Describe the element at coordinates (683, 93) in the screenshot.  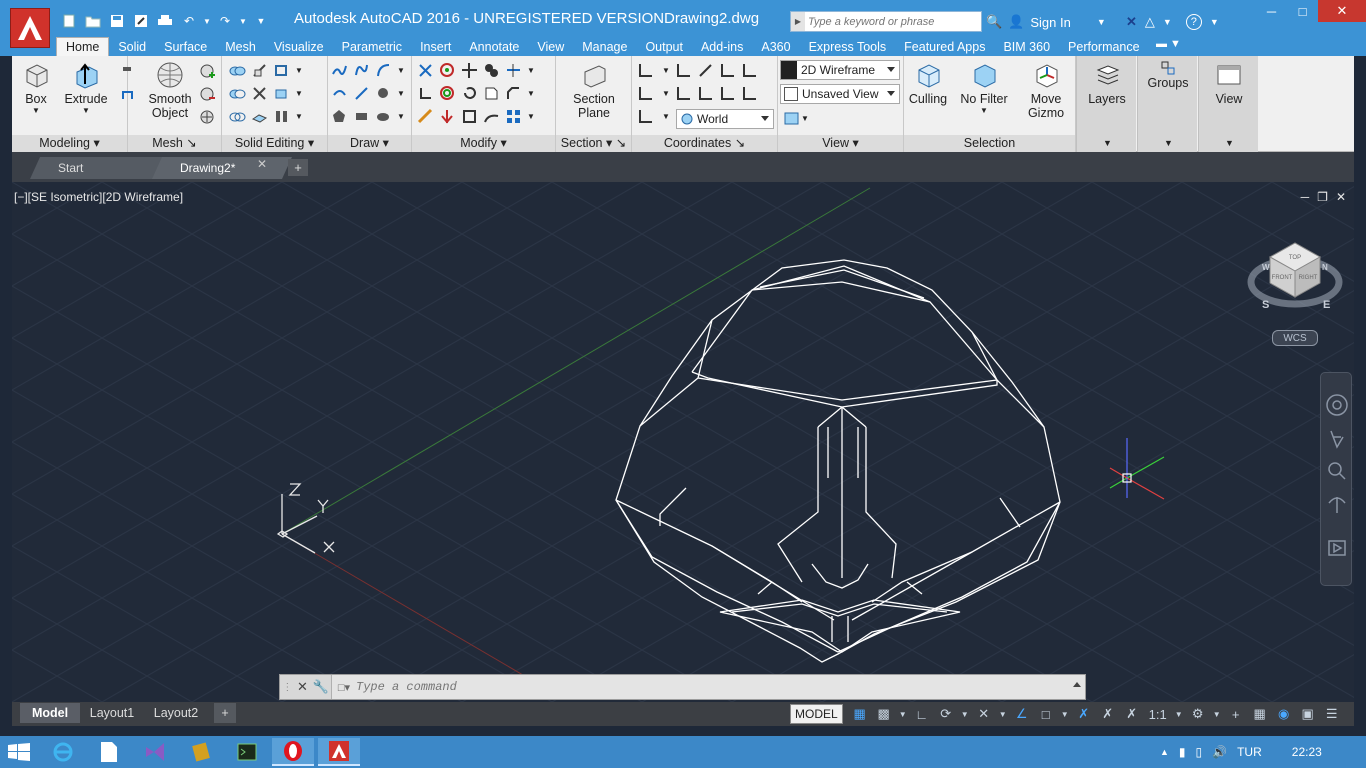
I see `ucs-previous-icon` at that location.